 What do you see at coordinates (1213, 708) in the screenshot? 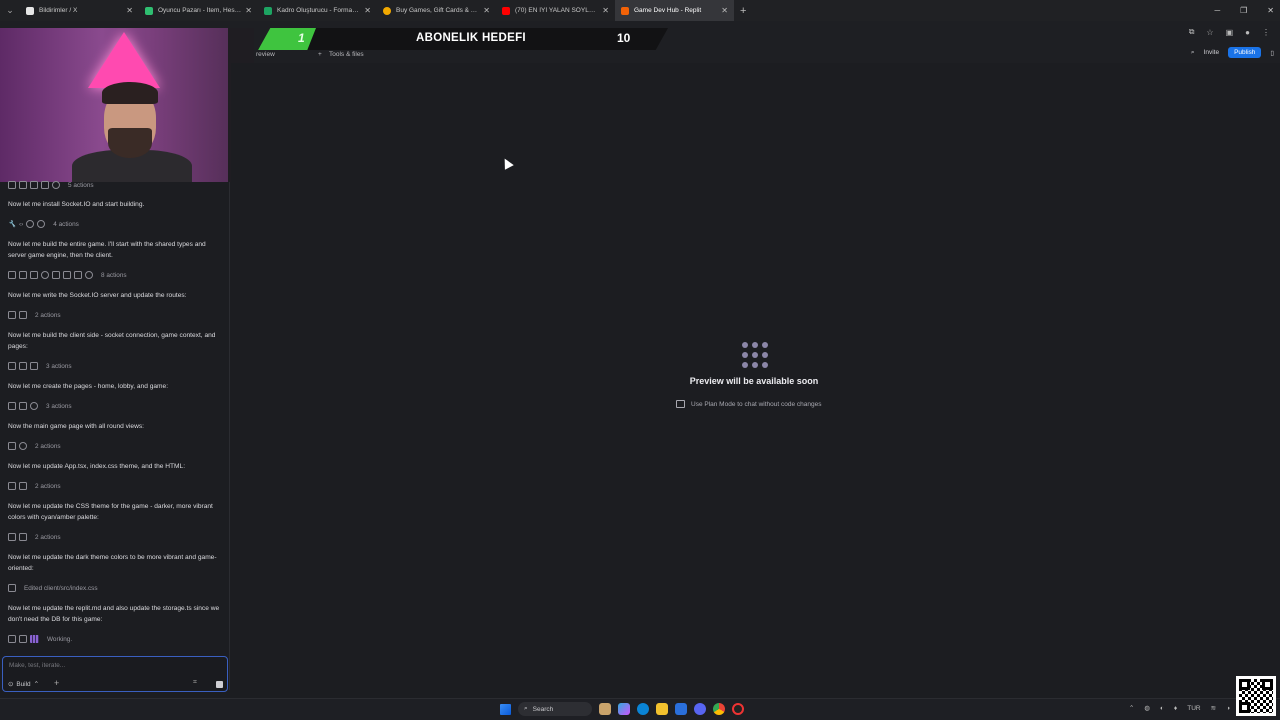
I see `wifi-icon: ≋` at bounding box center [1213, 708].